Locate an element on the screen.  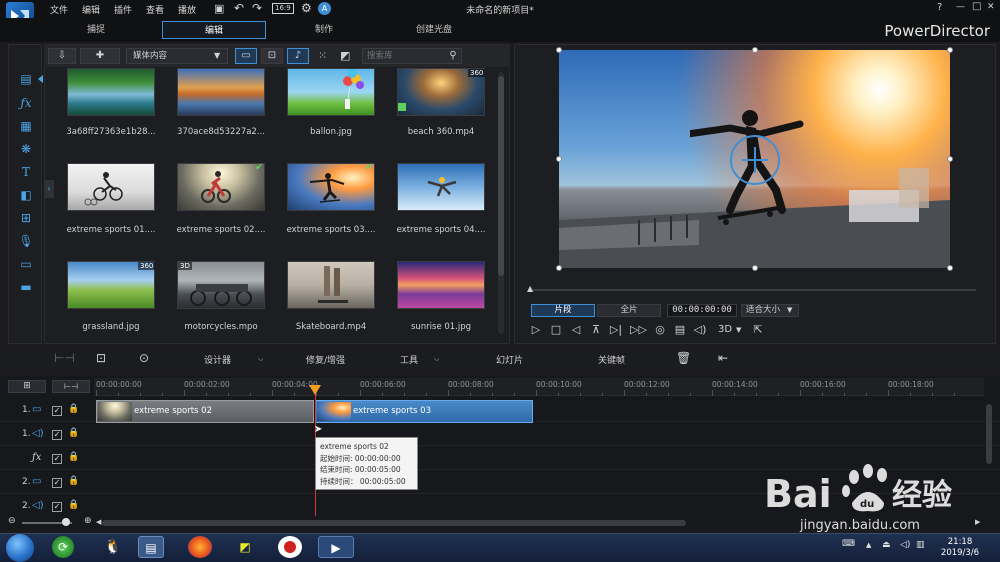
preview-scrubber is located at coordinates (753, 290).